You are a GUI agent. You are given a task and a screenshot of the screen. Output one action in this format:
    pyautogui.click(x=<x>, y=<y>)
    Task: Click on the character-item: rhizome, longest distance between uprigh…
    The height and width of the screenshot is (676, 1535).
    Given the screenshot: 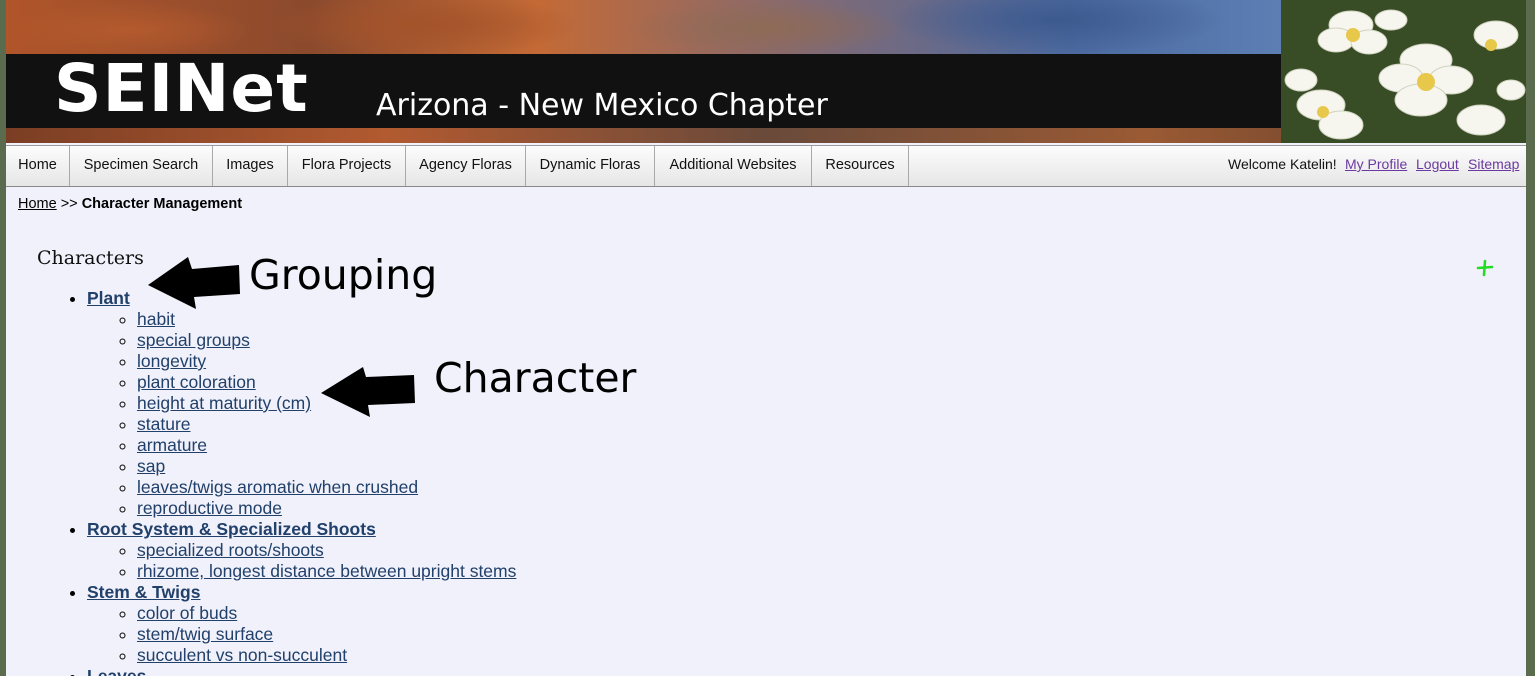 What is the action you would take?
    pyautogui.click(x=326, y=571)
    